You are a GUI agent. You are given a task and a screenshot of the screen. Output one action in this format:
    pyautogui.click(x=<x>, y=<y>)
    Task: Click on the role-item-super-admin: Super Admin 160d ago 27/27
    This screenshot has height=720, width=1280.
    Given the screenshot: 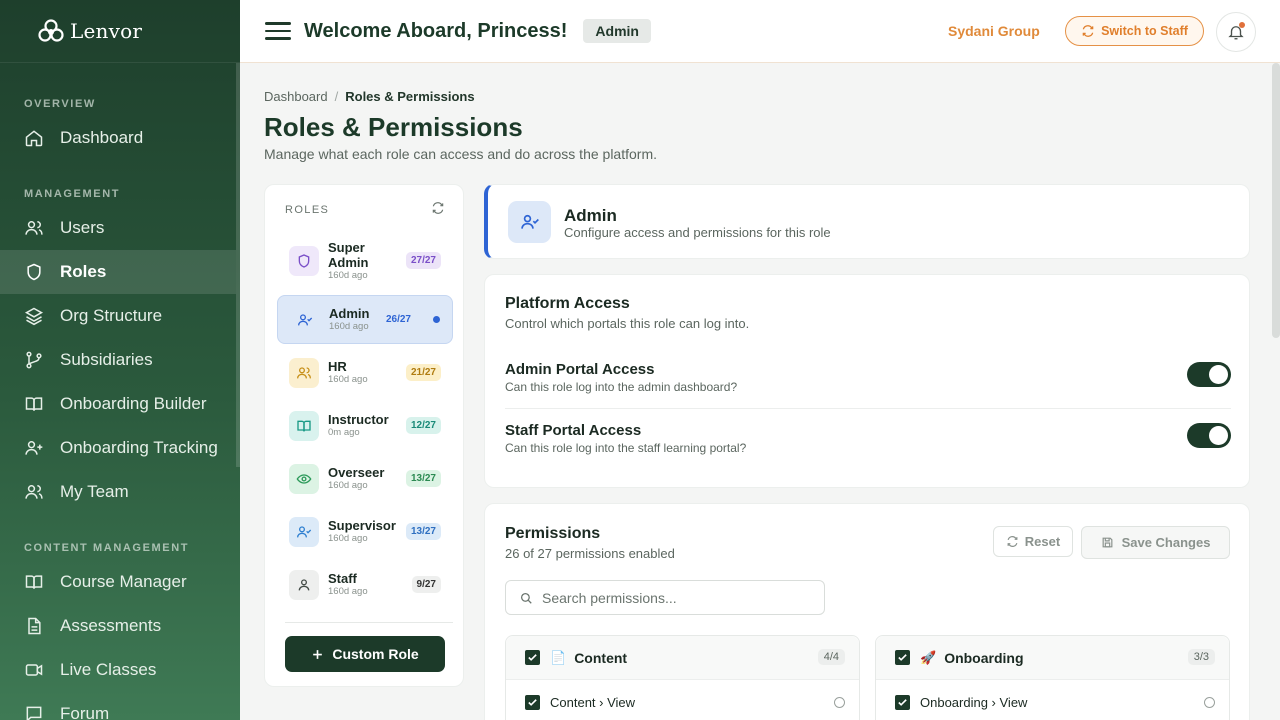 What is the action you would take?
    pyautogui.click(x=365, y=260)
    